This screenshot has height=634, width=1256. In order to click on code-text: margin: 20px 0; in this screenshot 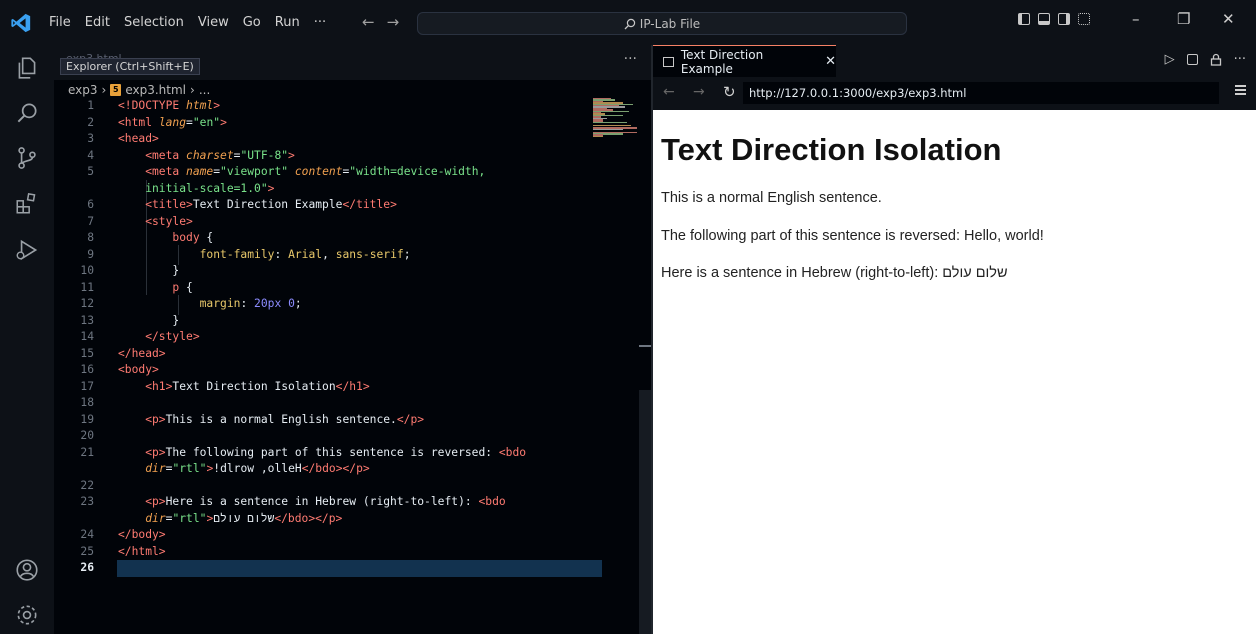, I will do `click(210, 304)`.